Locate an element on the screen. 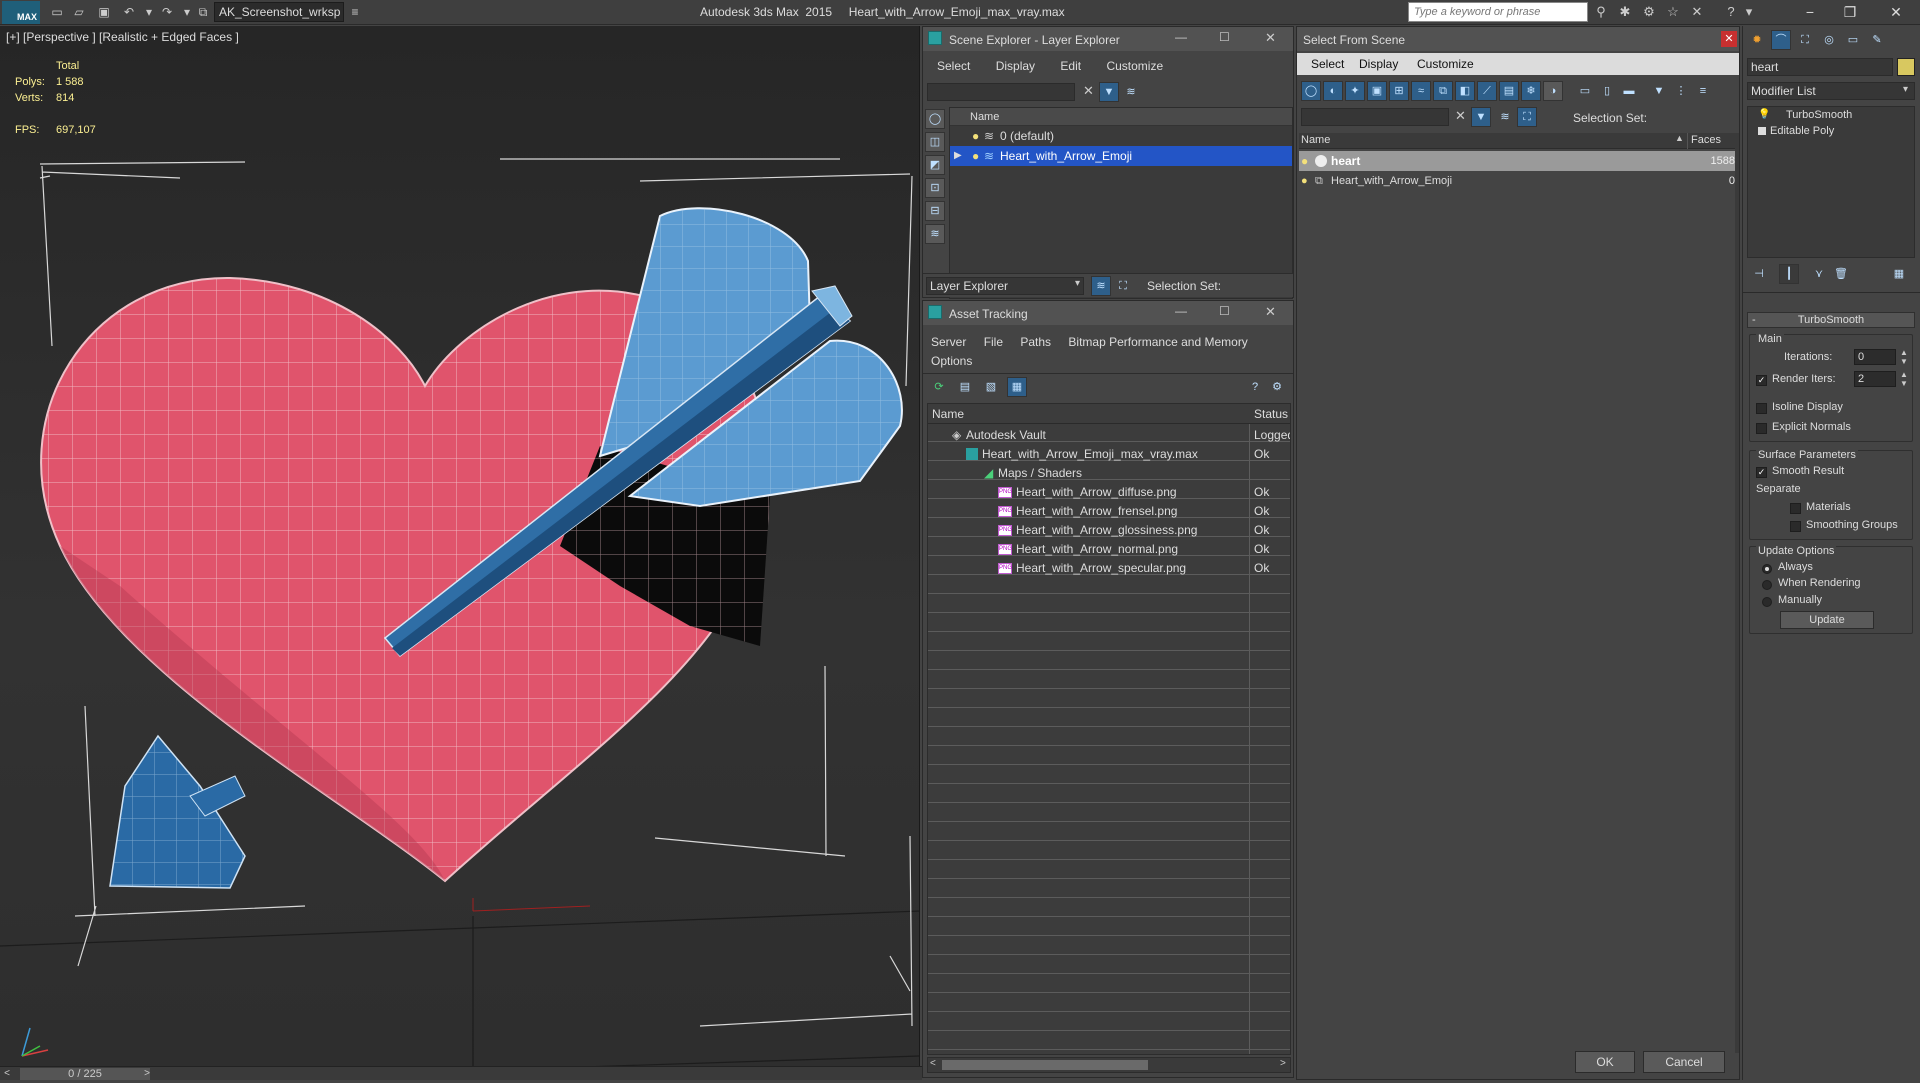 The image size is (1920, 1083). geometry-filter-icon: ◯ is located at coordinates (1311, 91).